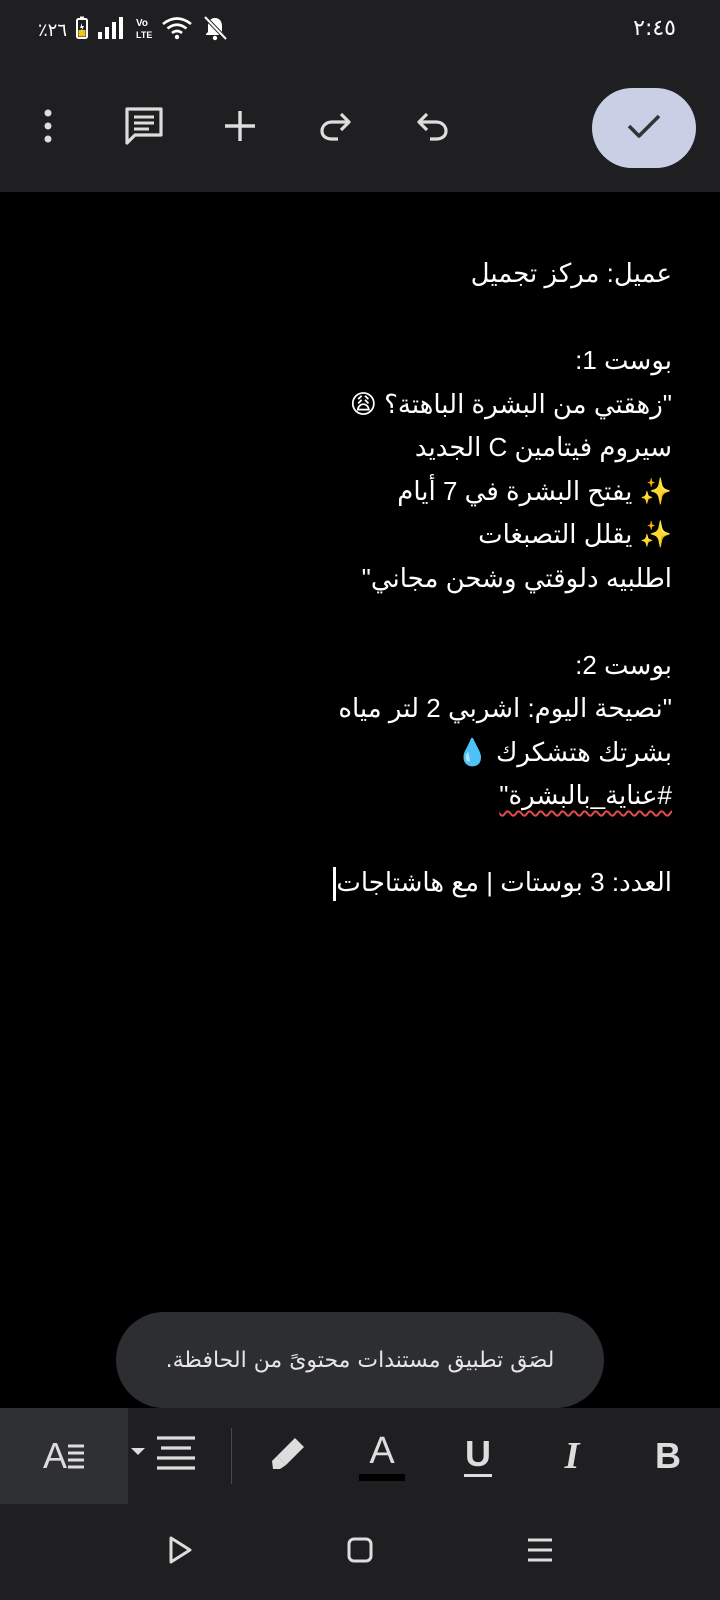  I want to click on doc-line: اطلبيه دلوقتي وشحن مجاني", so click(516, 577).